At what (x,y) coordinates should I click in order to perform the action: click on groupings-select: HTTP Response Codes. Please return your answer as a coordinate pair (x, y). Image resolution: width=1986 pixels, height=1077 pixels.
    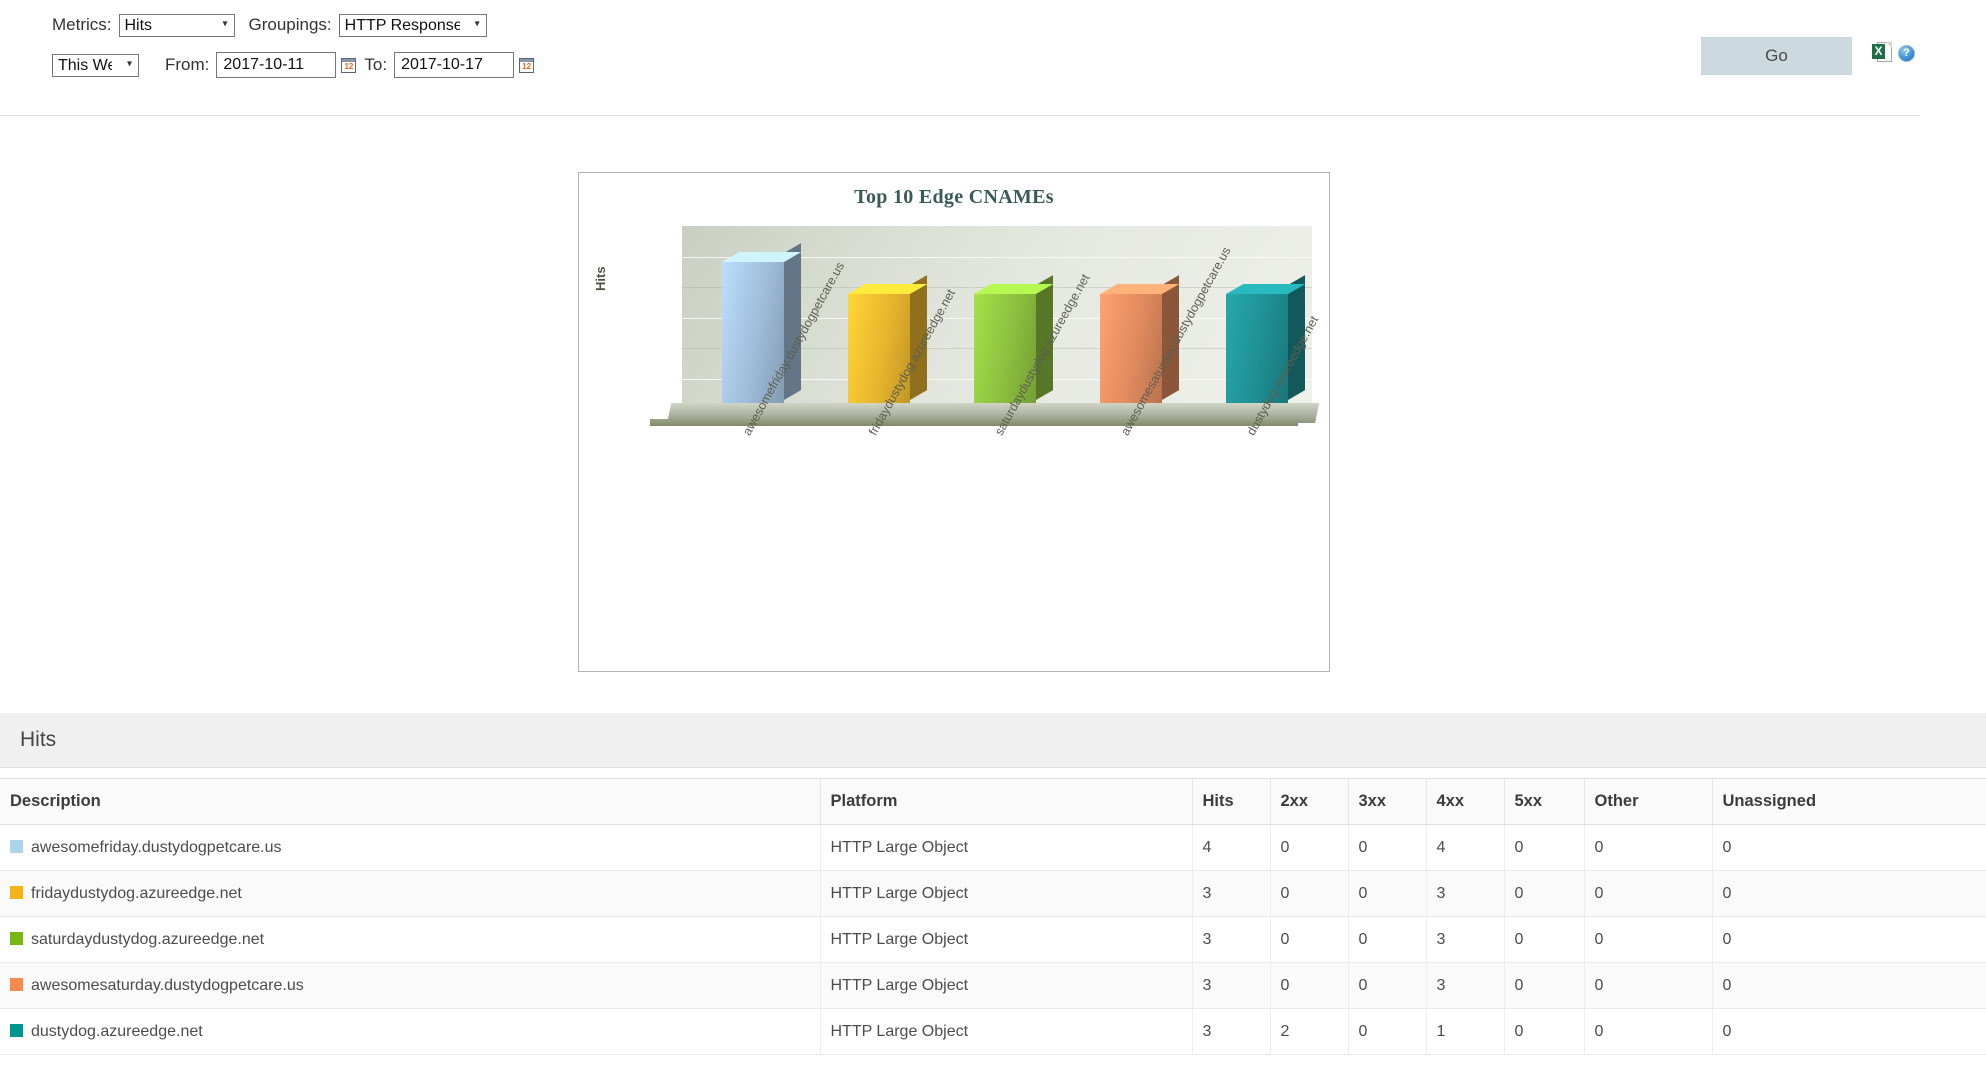
    Looking at the image, I should click on (412, 25).